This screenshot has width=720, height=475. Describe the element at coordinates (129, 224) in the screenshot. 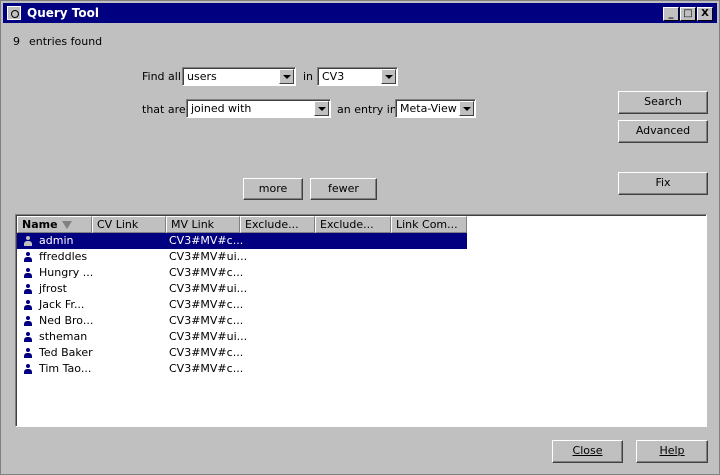

I see `column-header-cv-link: CV Link` at that location.